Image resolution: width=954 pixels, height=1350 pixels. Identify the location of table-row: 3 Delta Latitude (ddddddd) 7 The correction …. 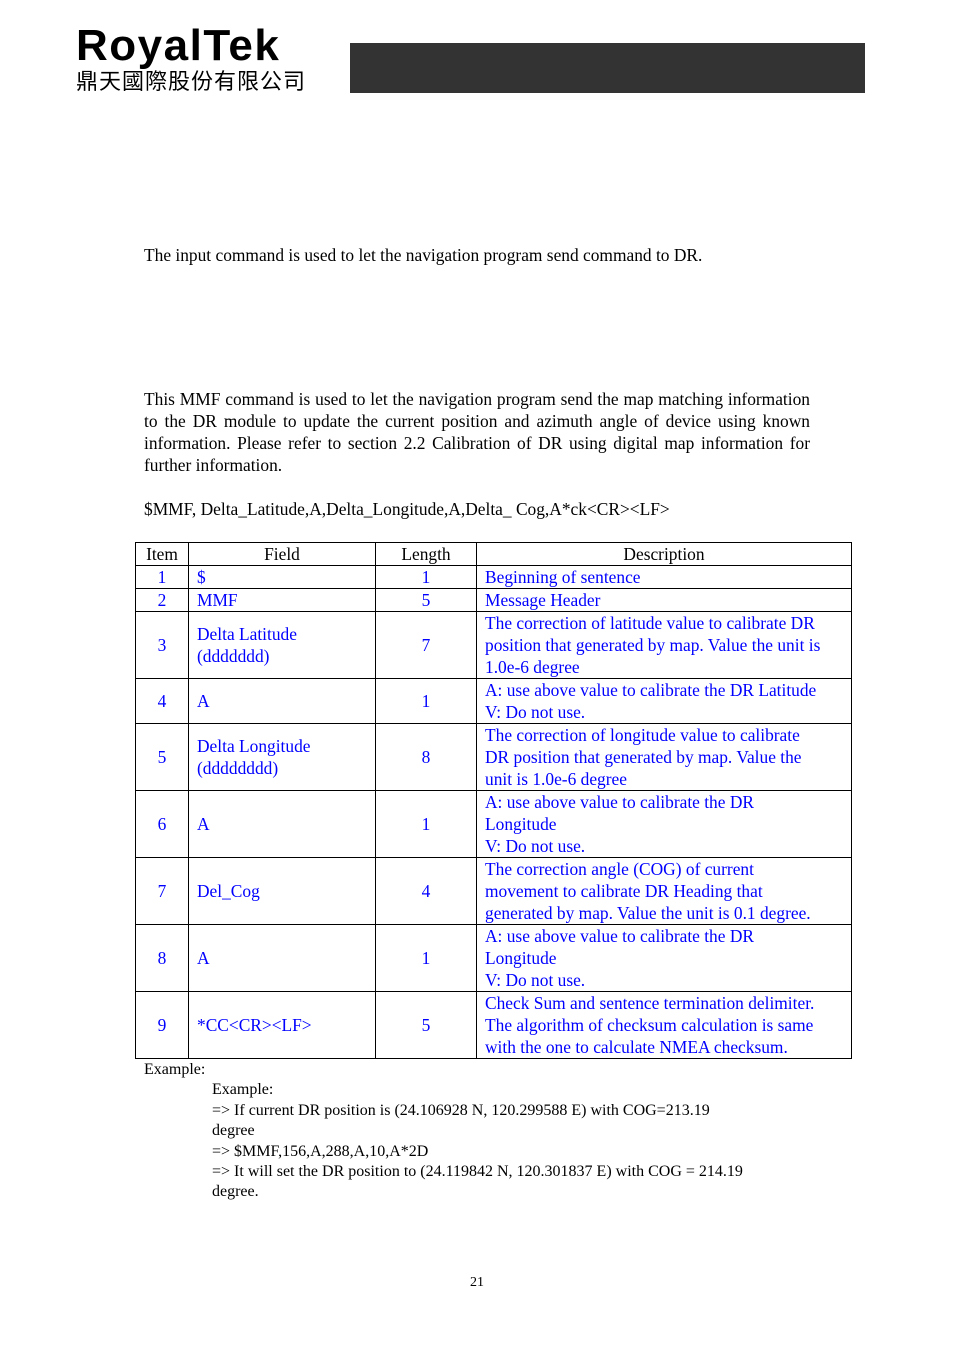
(493, 645).